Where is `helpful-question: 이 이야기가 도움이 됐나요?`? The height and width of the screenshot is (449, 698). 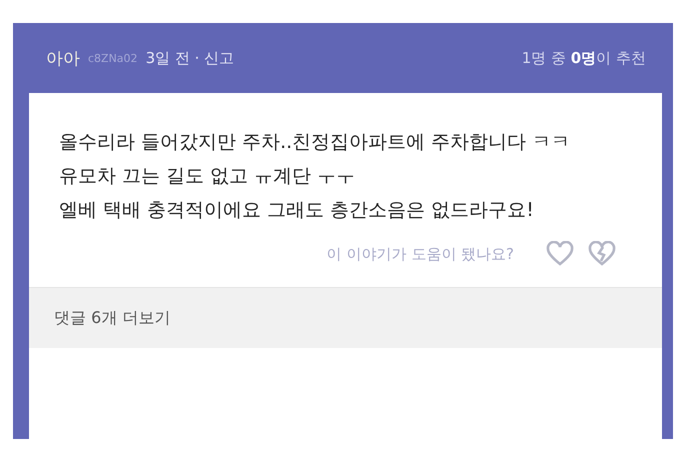
helpful-question: 이 이야기가 도움이 됐나요? is located at coordinates (420, 254).